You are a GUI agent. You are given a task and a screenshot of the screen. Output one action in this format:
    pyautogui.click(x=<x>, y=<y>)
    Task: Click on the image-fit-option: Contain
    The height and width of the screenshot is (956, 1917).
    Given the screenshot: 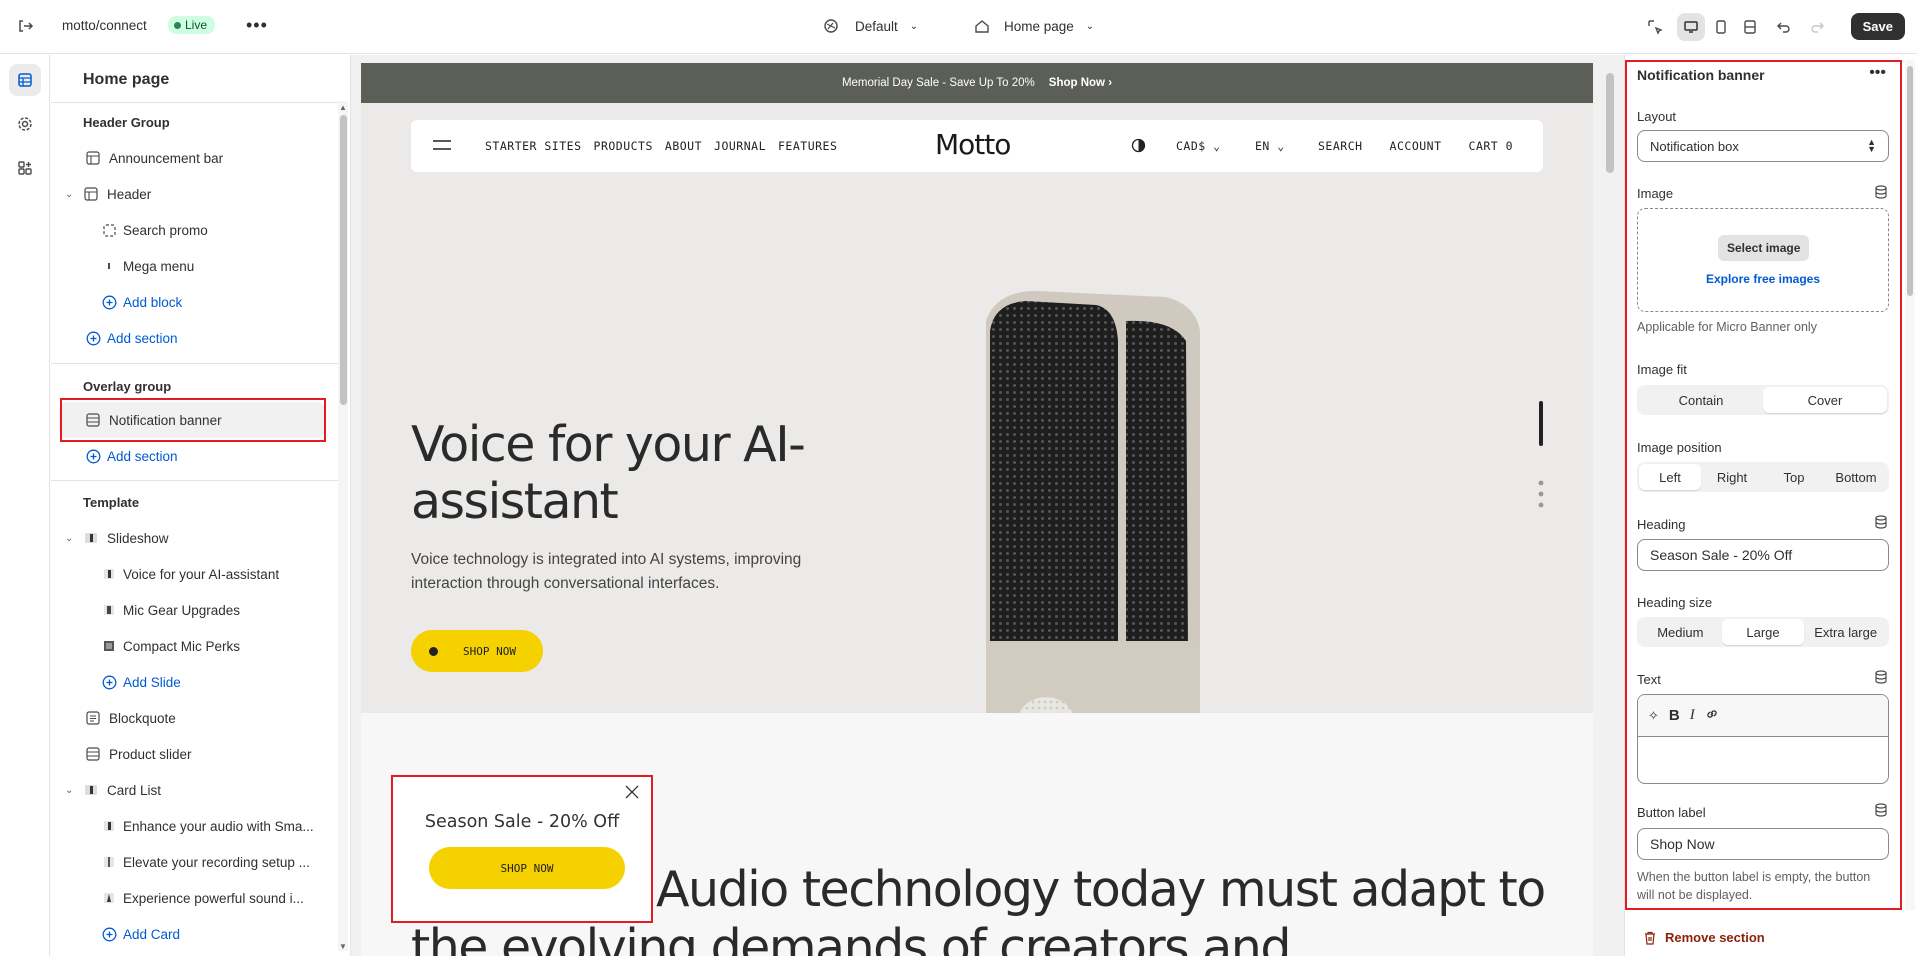 What is the action you would take?
    pyautogui.click(x=1701, y=400)
    